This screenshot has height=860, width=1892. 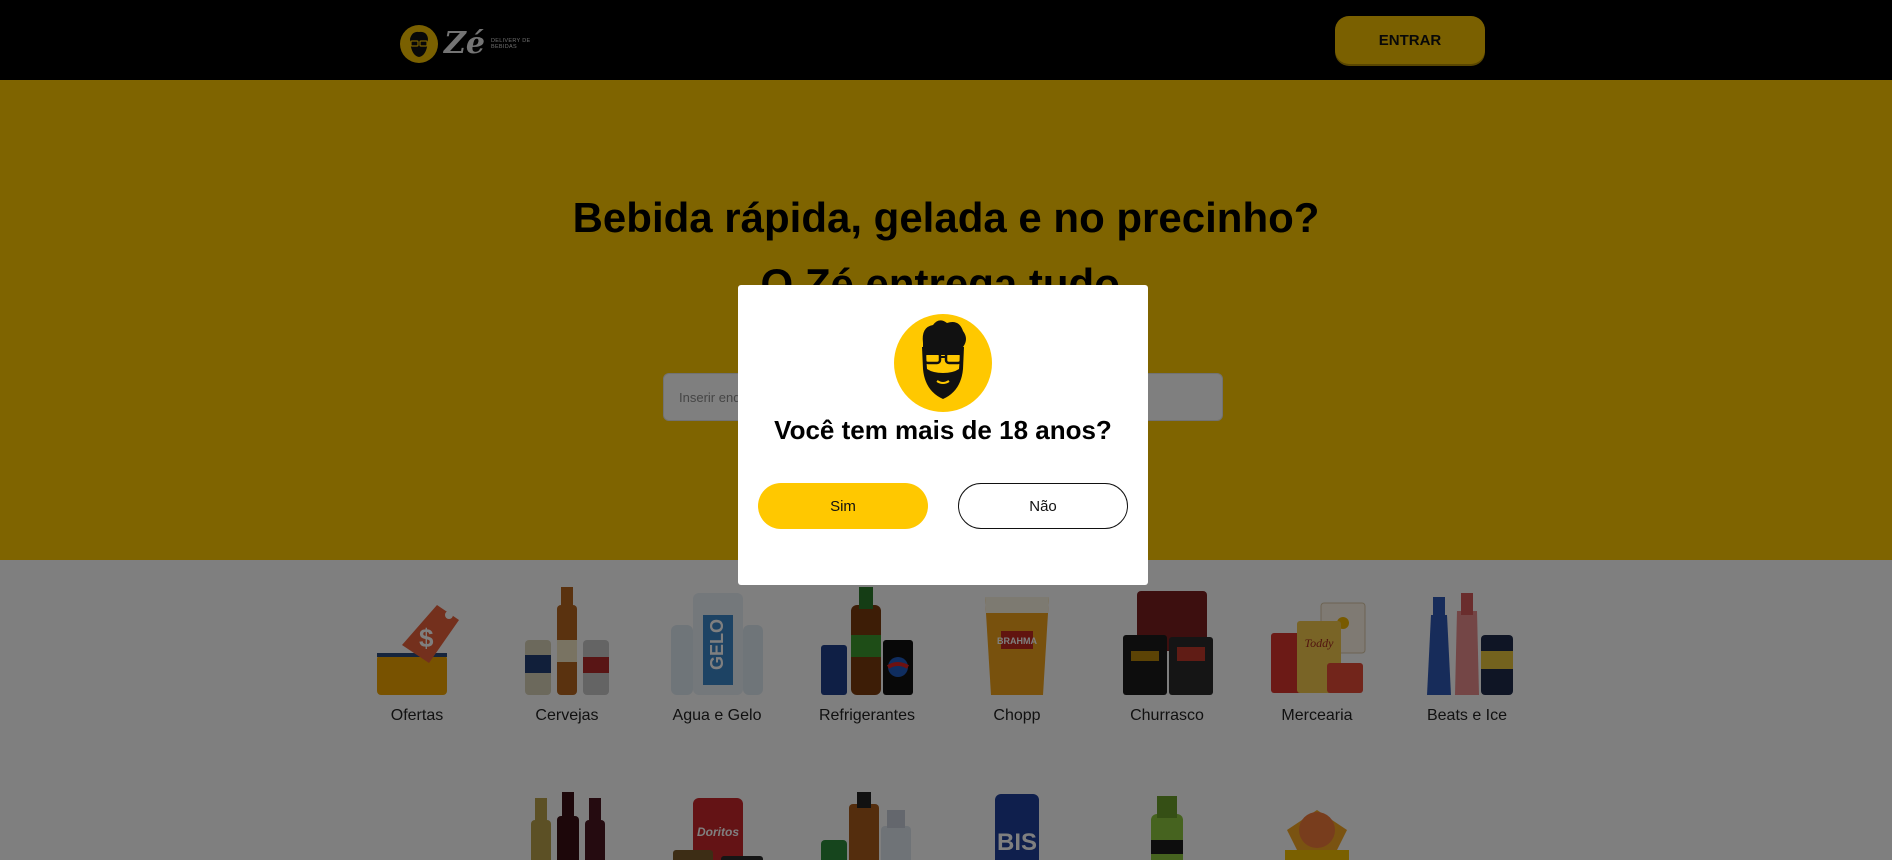 I want to click on yes-button: Sim, so click(x=843, y=506).